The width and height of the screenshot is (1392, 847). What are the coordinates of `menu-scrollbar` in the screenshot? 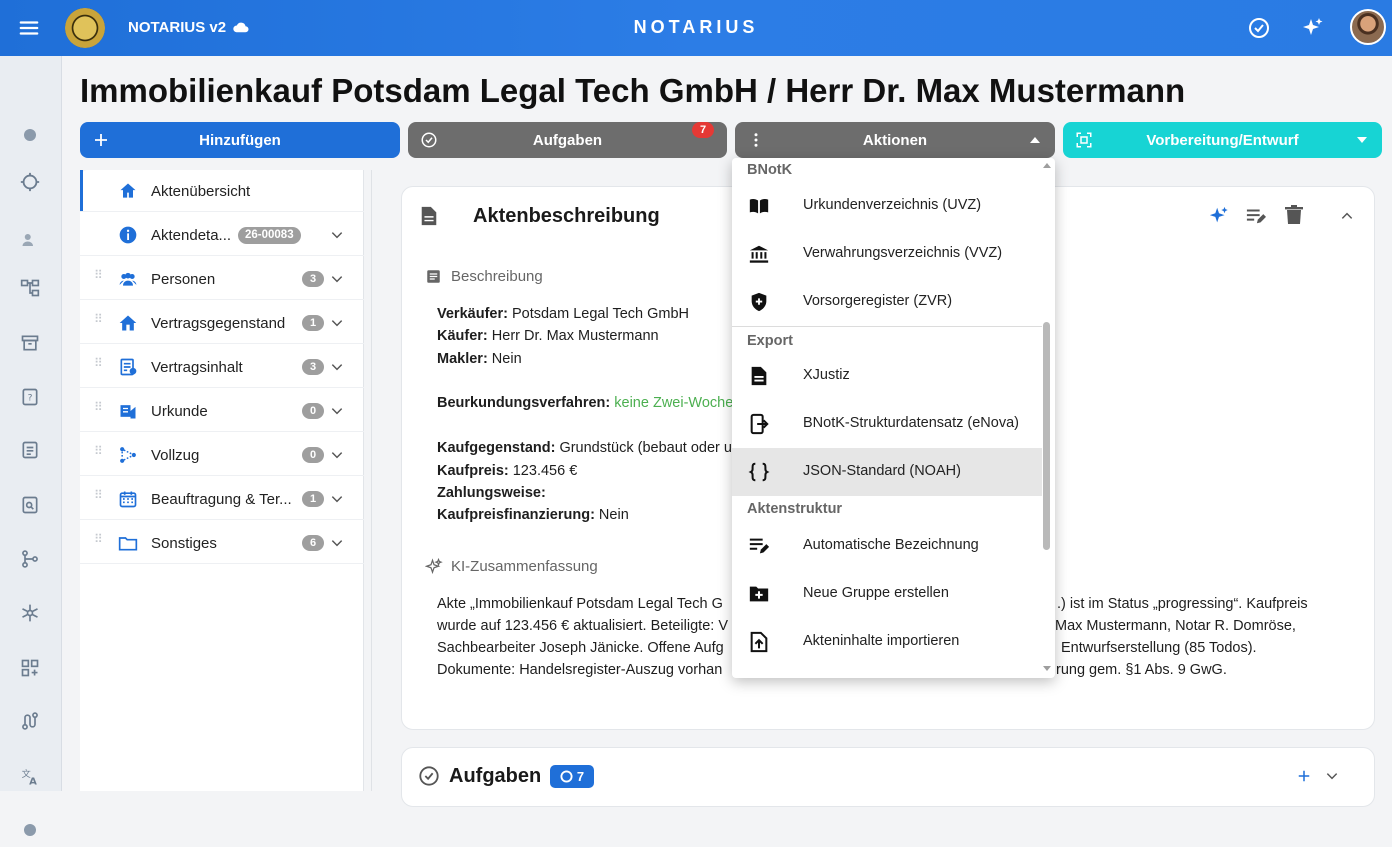 It's located at (1046, 436).